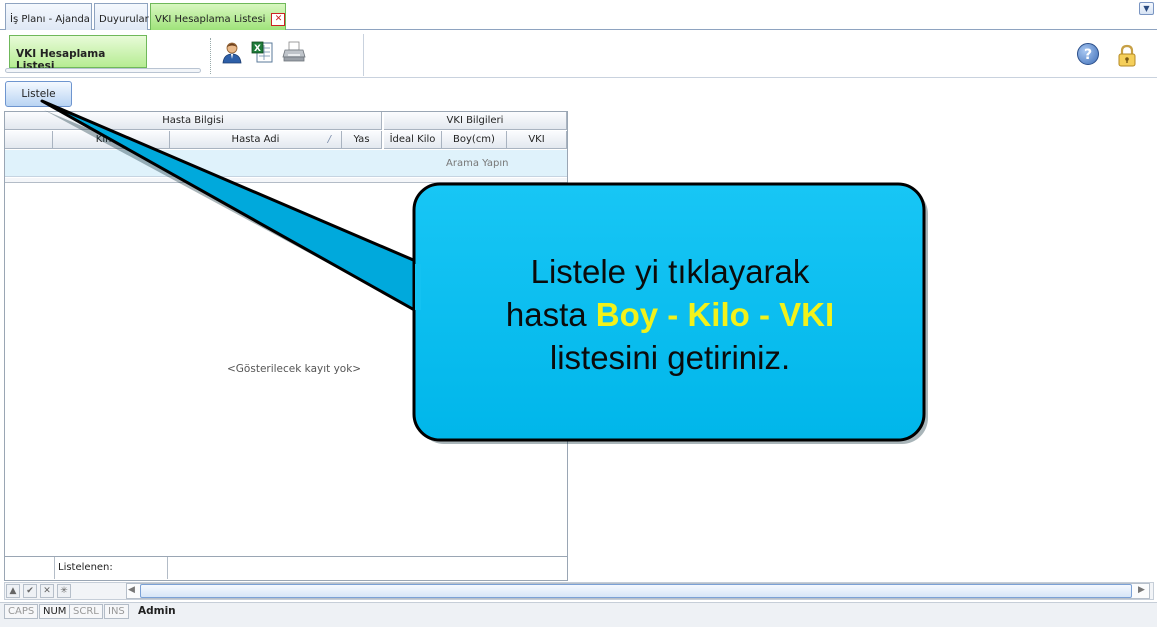 The width and height of the screenshot is (1157, 627). I want to click on tab-duyurular: Duyurular, so click(121, 16).